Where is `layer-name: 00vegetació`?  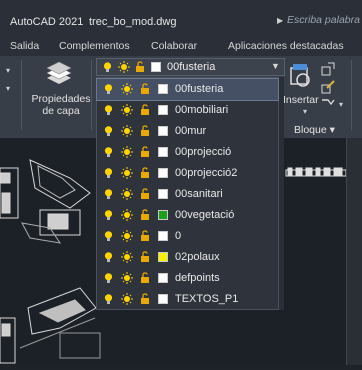 layer-name: 00vegetació is located at coordinates (205, 215).